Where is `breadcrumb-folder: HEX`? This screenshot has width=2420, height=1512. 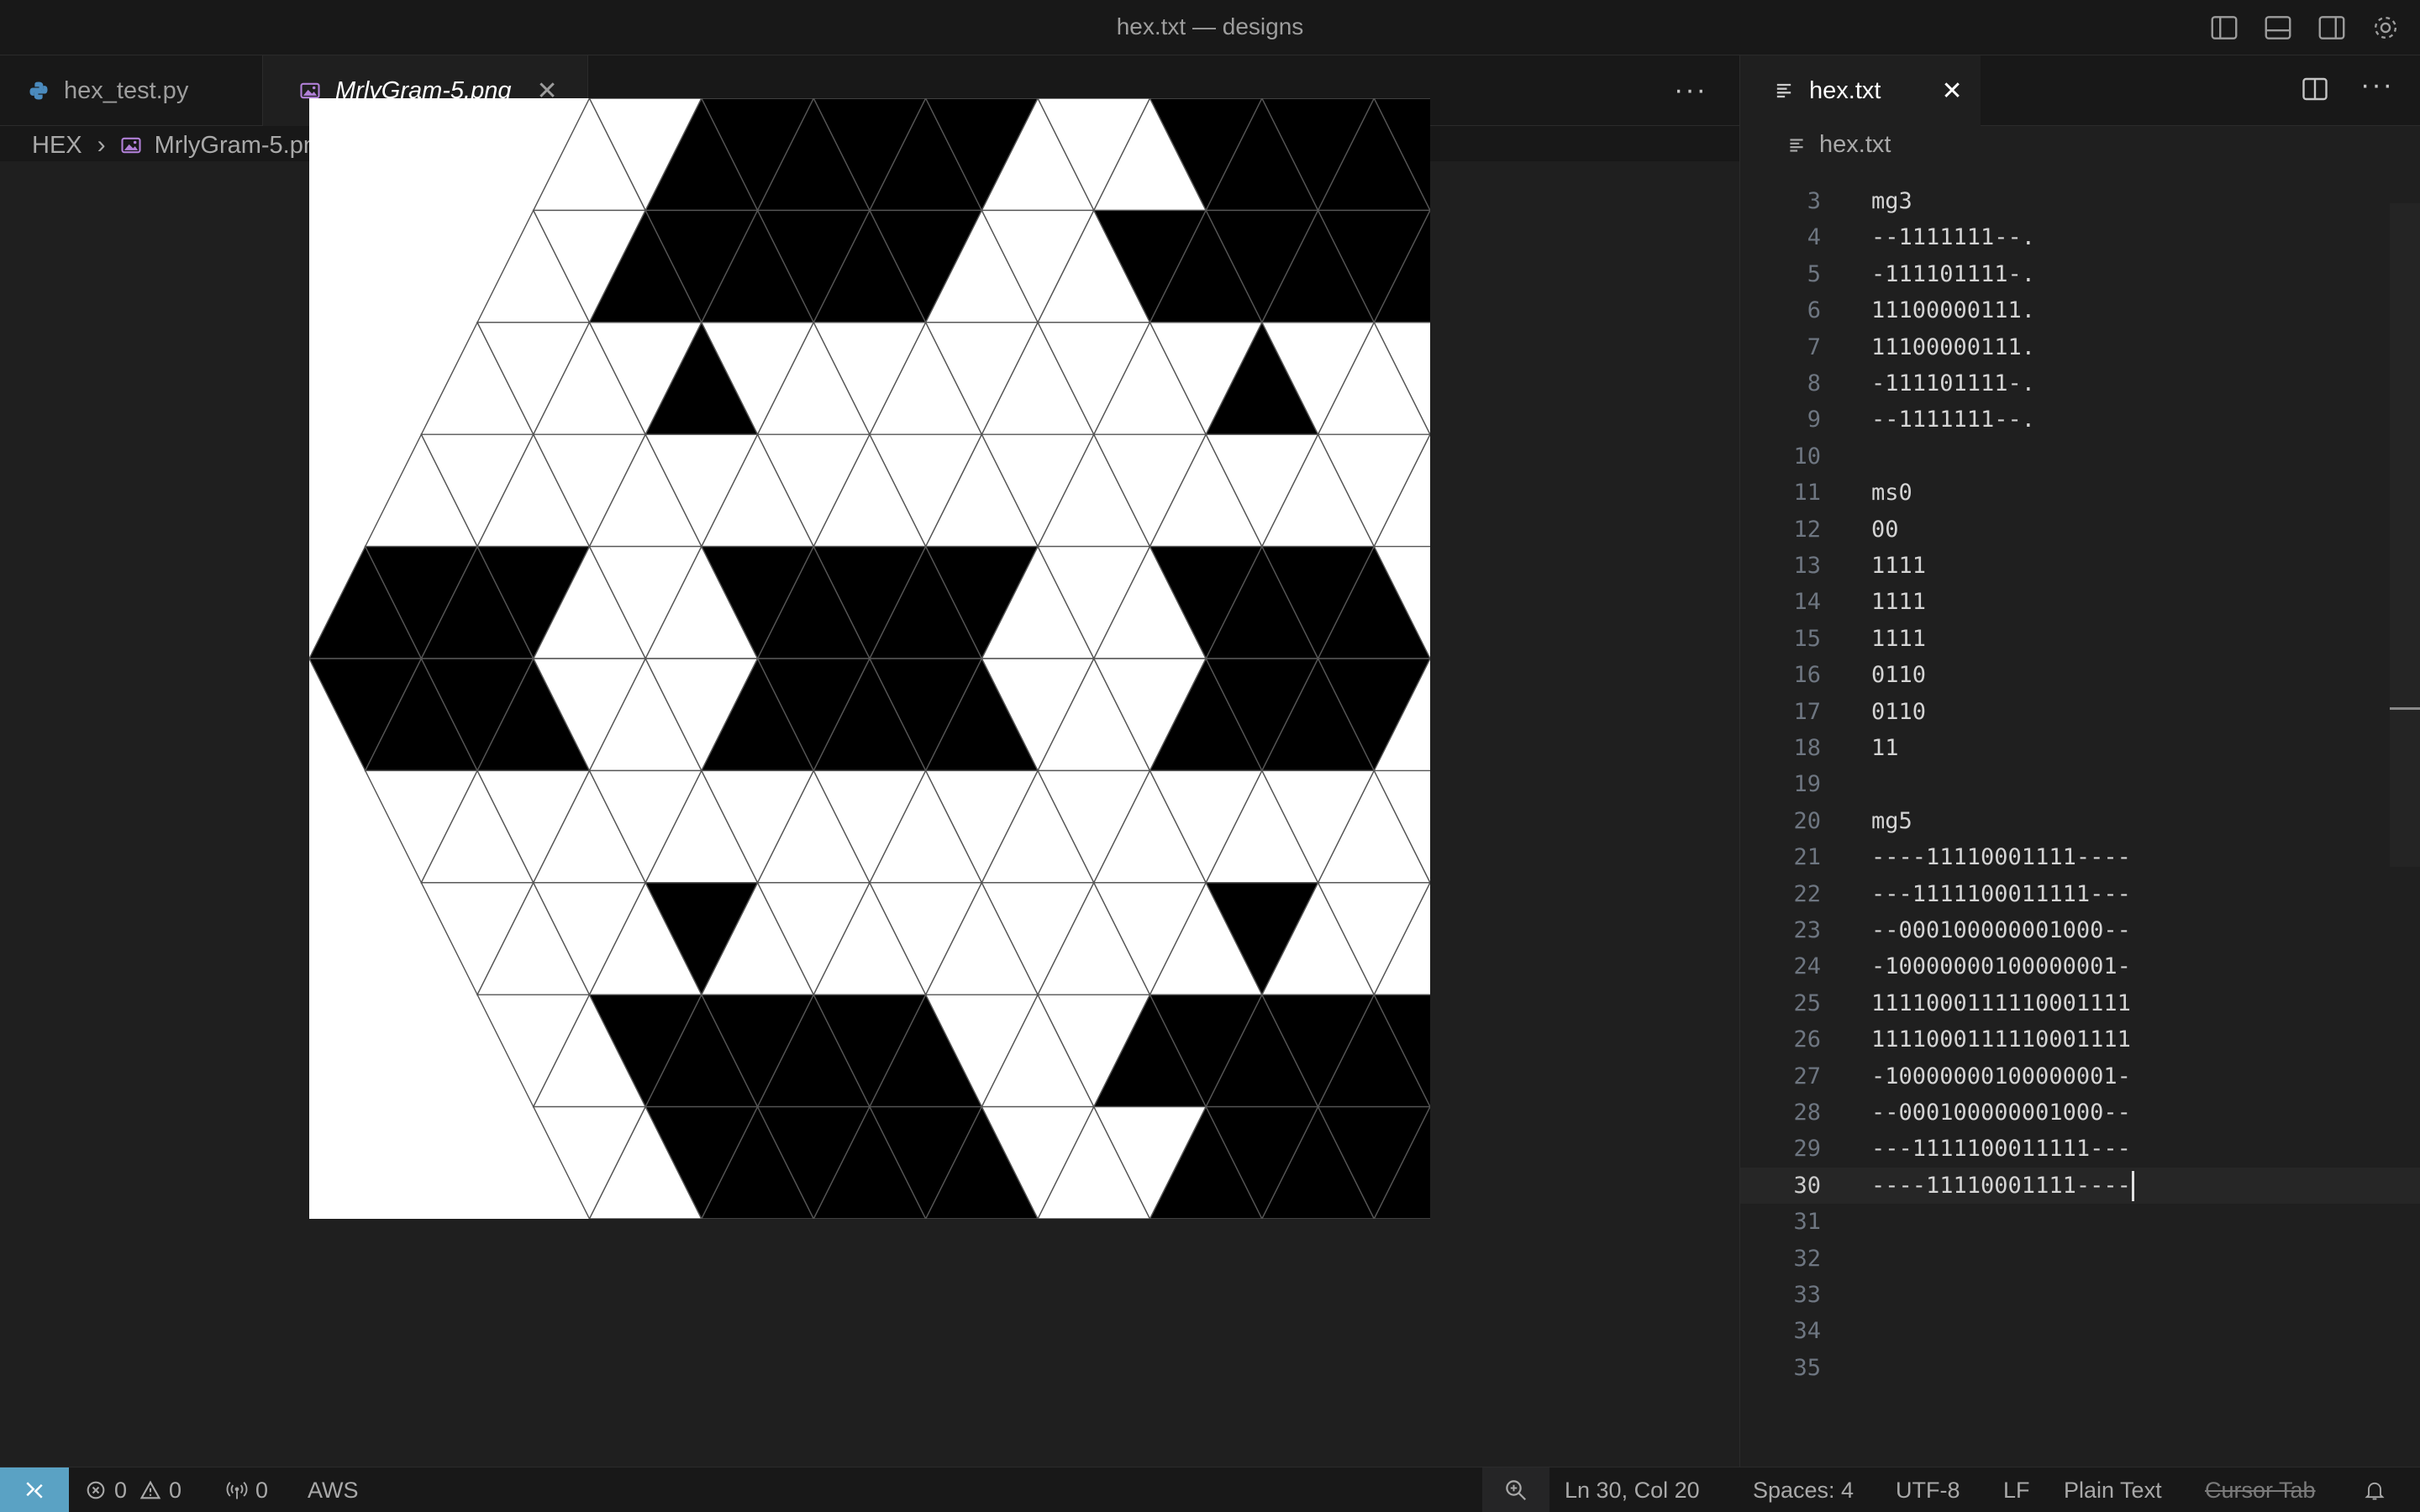 breadcrumb-folder: HEX is located at coordinates (57, 146).